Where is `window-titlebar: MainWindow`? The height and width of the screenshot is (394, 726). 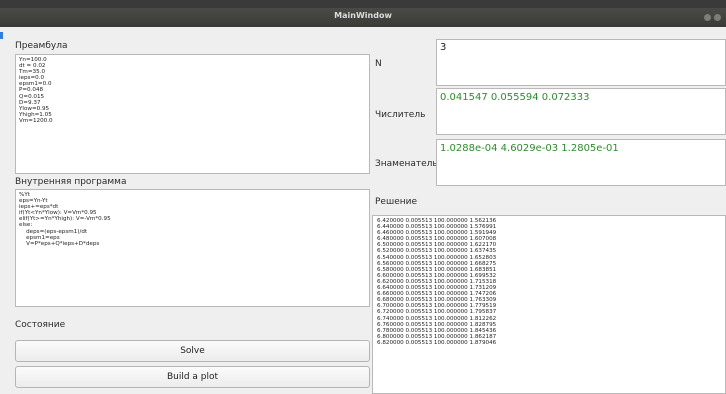 window-titlebar: MainWindow is located at coordinates (363, 17).